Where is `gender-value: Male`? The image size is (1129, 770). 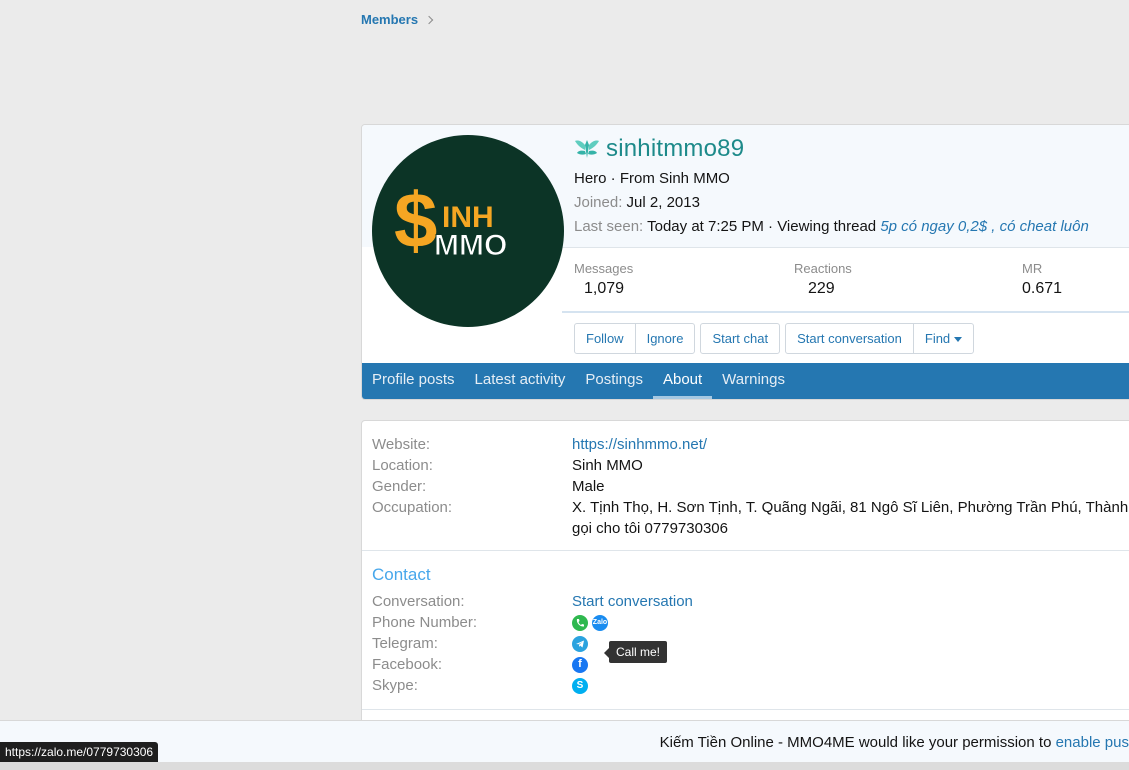 gender-value: Male is located at coordinates (588, 486).